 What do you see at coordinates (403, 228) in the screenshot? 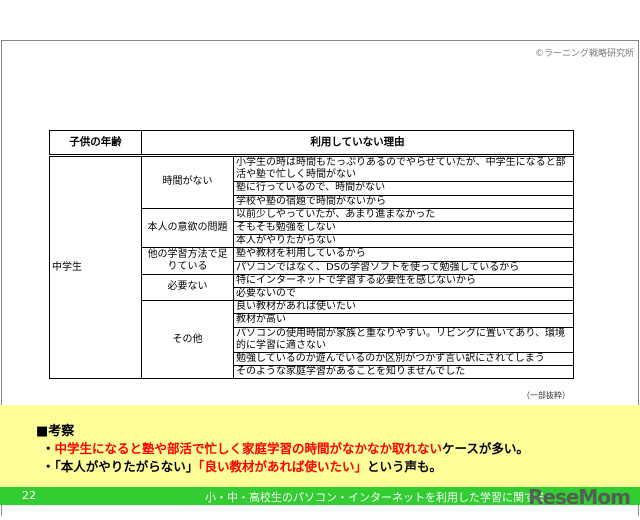
I see `reason-cell: そもそも勉強をしない` at bounding box center [403, 228].